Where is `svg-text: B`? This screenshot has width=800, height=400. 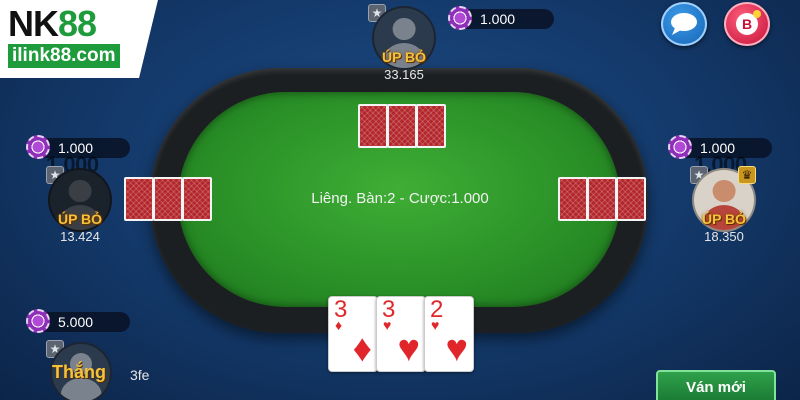 svg-text: B is located at coordinates (747, 24).